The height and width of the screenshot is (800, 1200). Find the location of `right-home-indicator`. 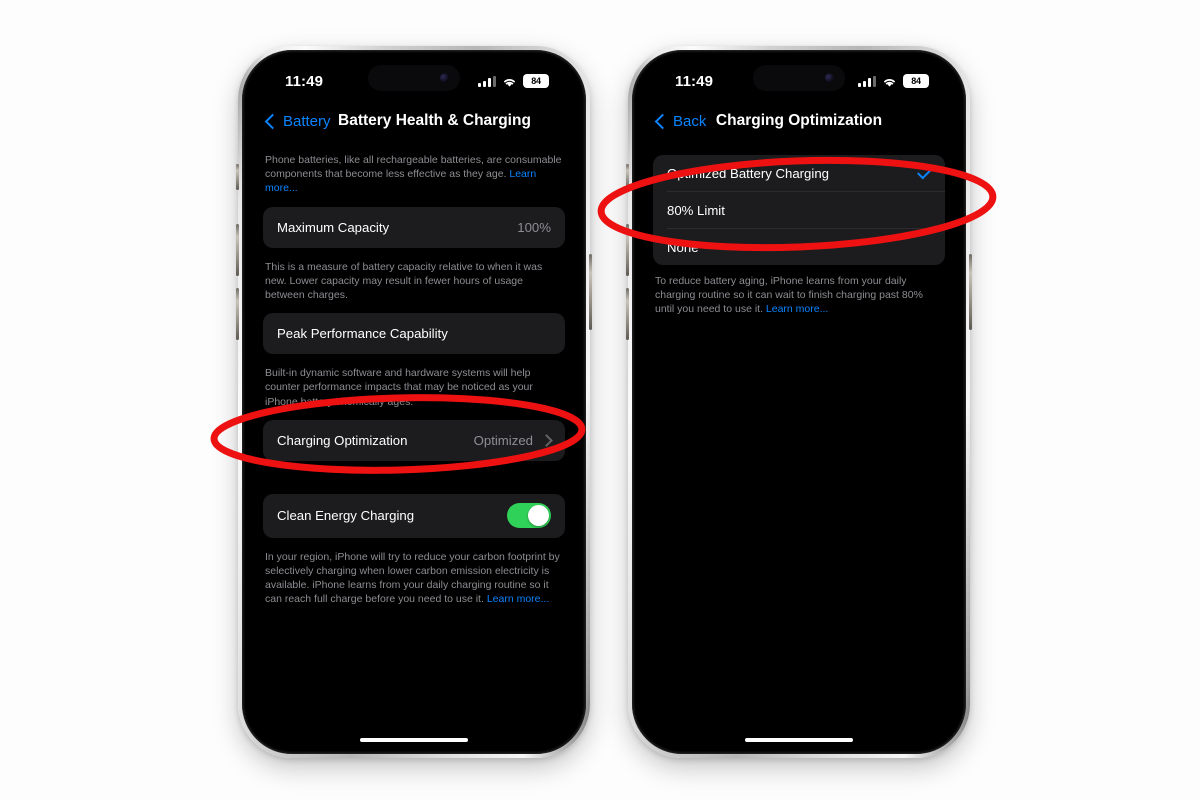

right-home-indicator is located at coordinates (799, 740).